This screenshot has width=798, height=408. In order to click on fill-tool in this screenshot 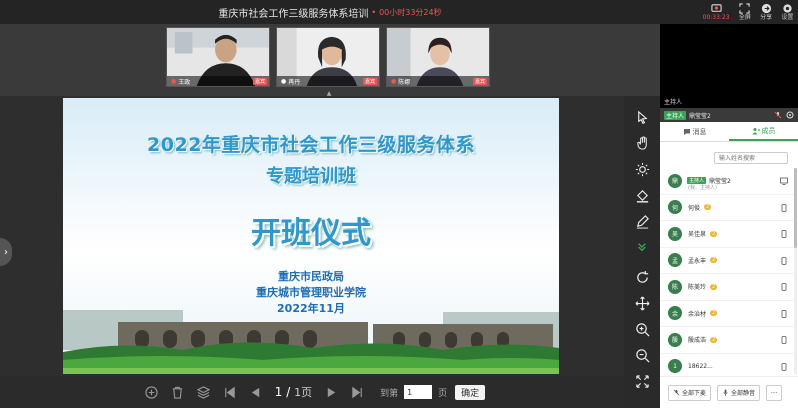, I will do `click(642, 195)`.